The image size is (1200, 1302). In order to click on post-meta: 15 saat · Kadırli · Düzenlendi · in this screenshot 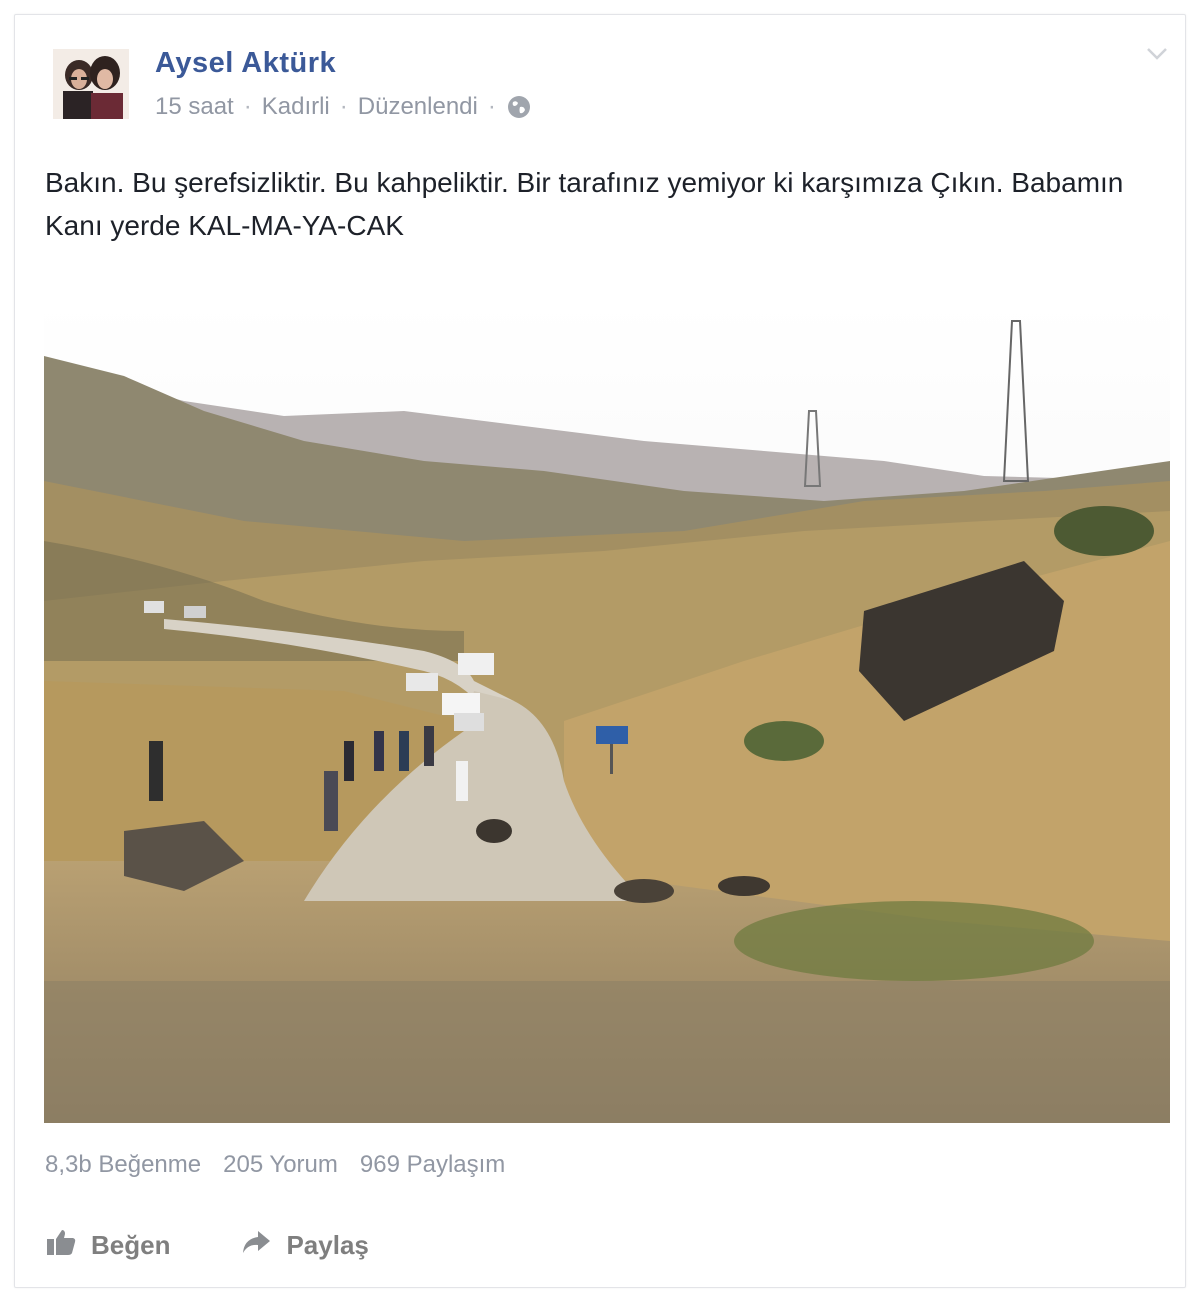, I will do `click(343, 107)`.